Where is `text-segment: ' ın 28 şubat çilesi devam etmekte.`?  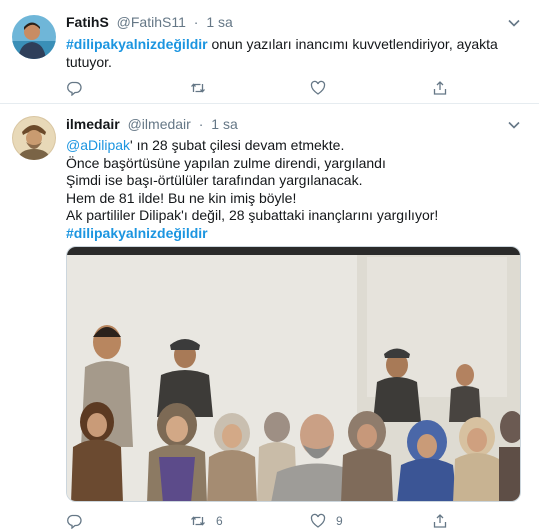 text-segment: ' ın 28 şubat çilesi devam etmekte. is located at coordinates (237, 145).